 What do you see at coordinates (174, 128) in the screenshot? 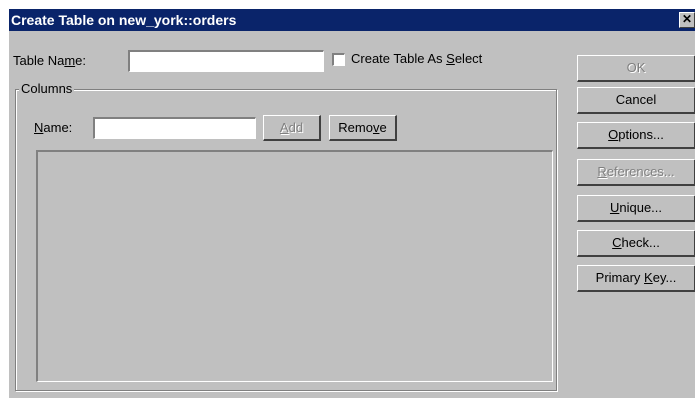
I see `column-name-input` at bounding box center [174, 128].